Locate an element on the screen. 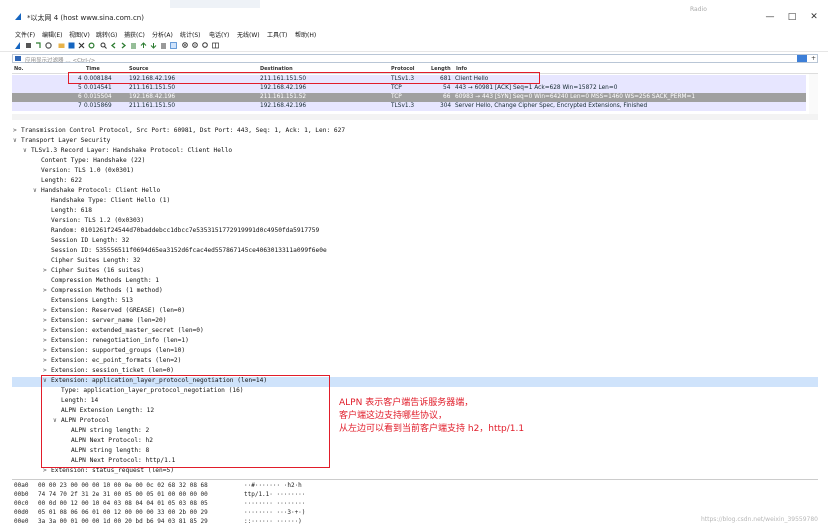  restart-capture-icon is located at coordinates (38, 45).